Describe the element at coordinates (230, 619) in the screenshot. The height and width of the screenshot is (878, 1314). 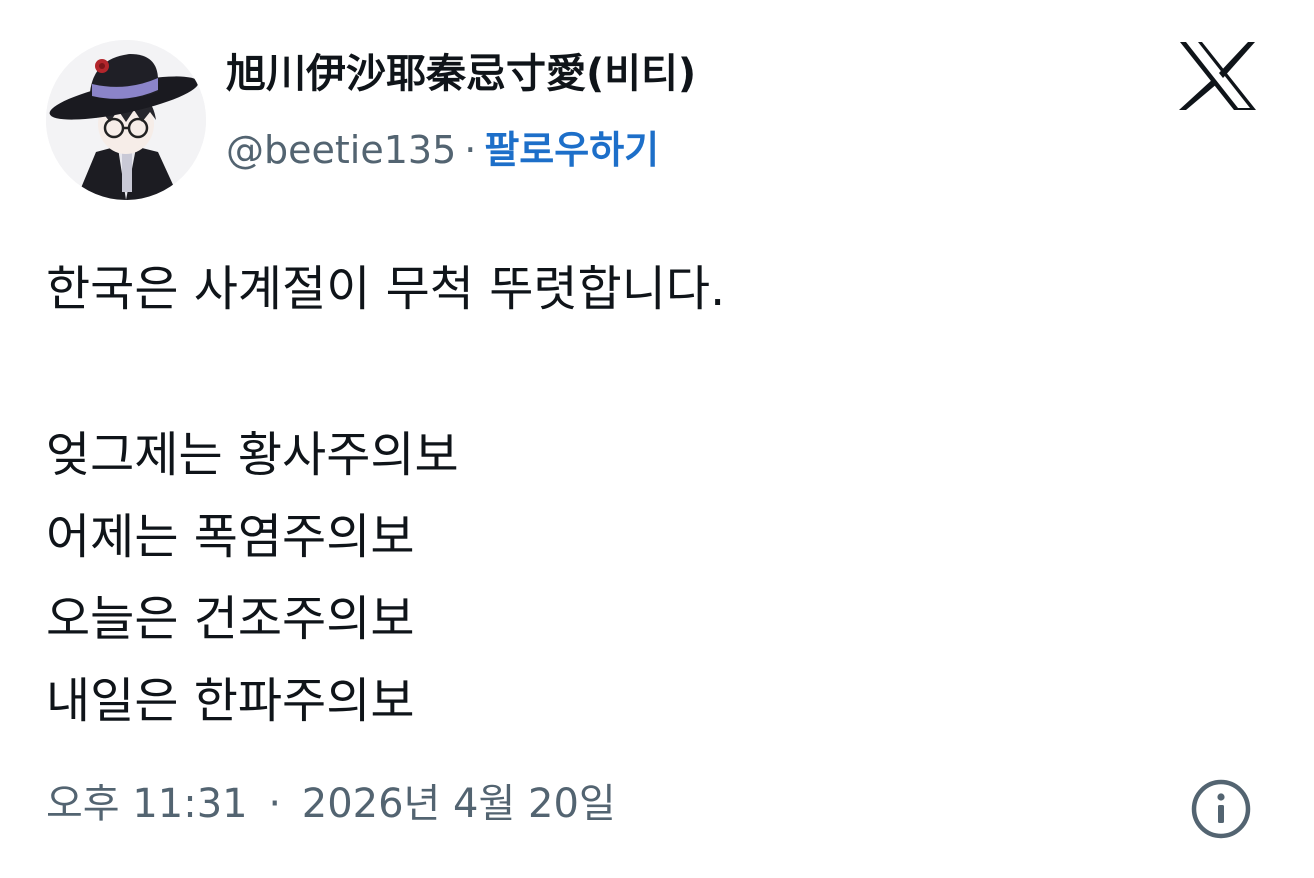
I see `tweet-line: 오늘은 건조주의보` at that location.